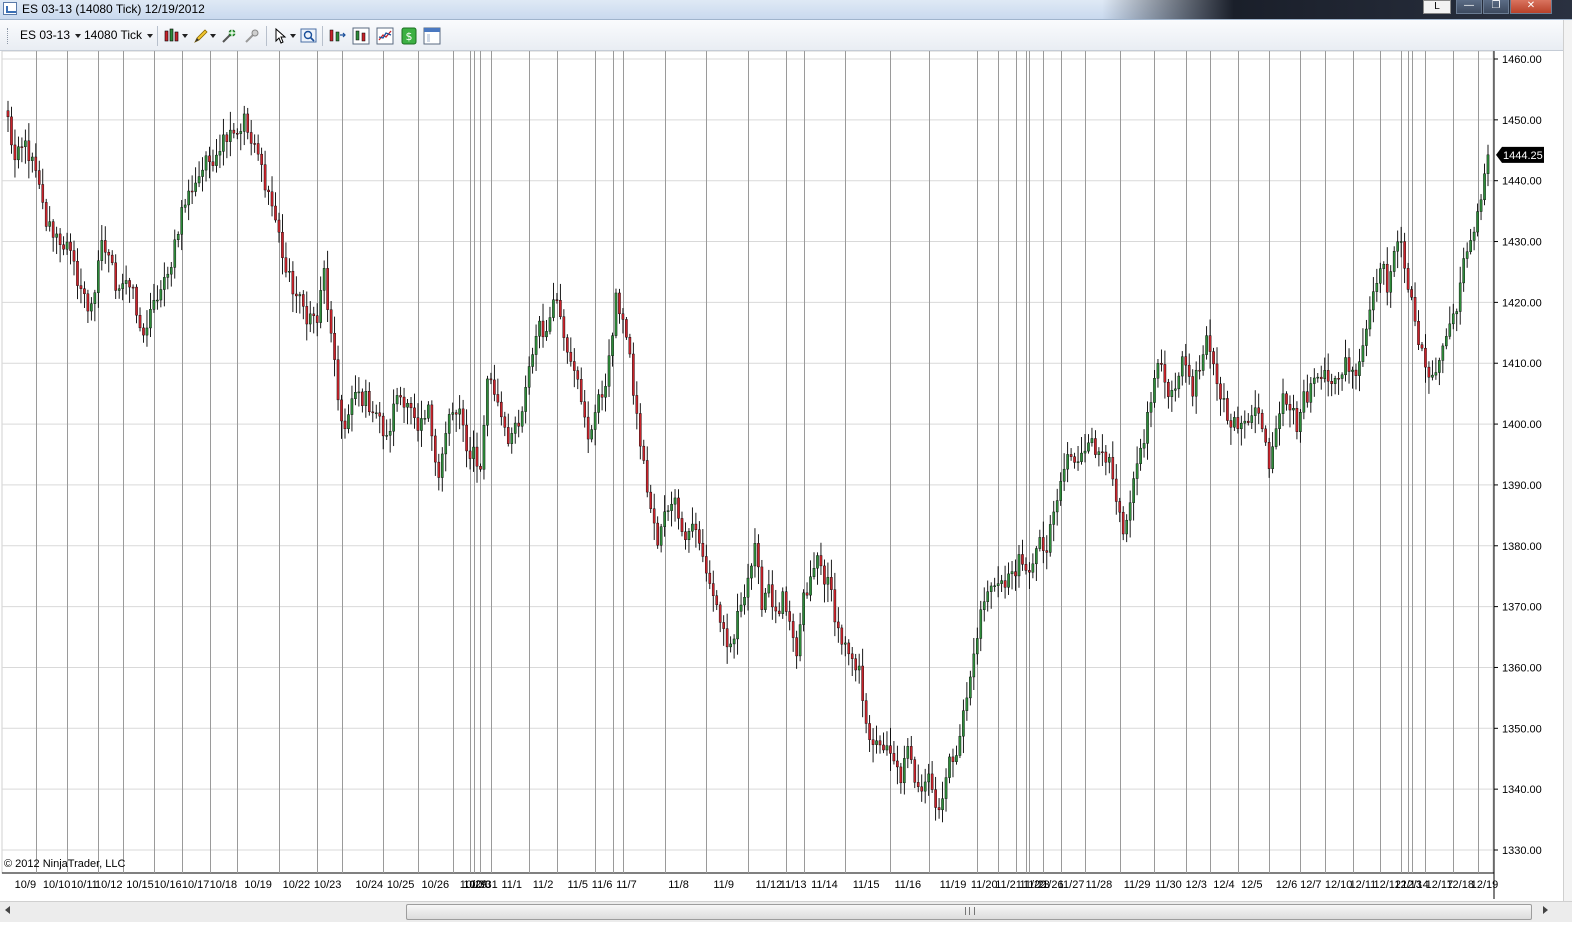  What do you see at coordinates (361, 36) in the screenshot?
I see `data-series-icon` at bounding box center [361, 36].